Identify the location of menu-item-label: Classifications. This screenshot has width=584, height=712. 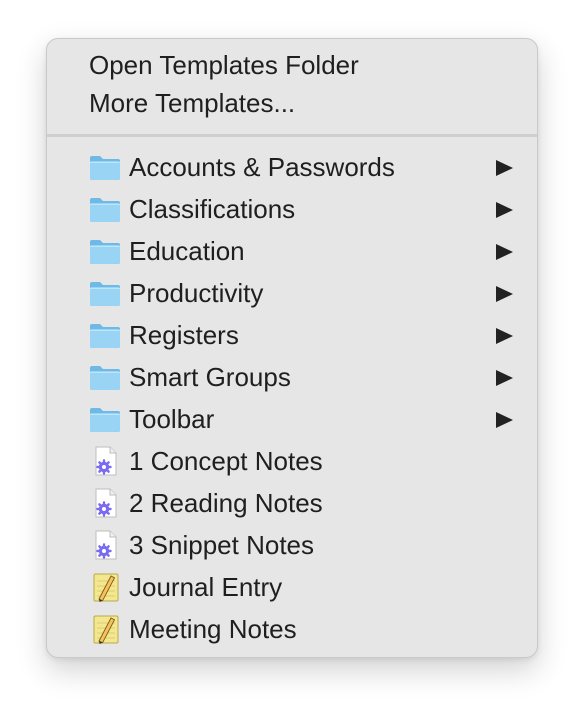
(212, 209).